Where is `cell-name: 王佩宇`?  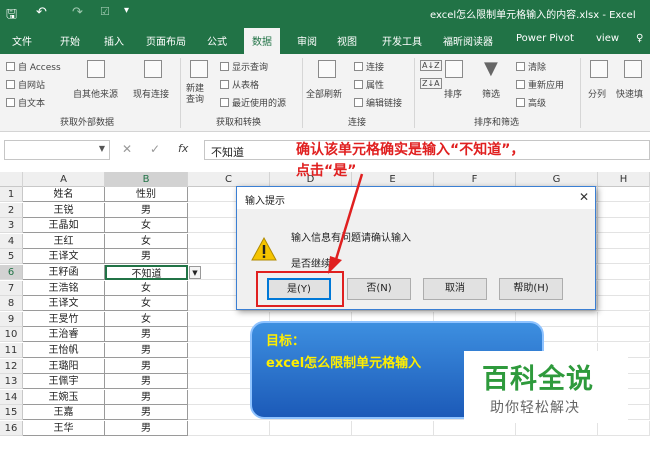
cell-name: 王佩宇 is located at coordinates (64, 381).